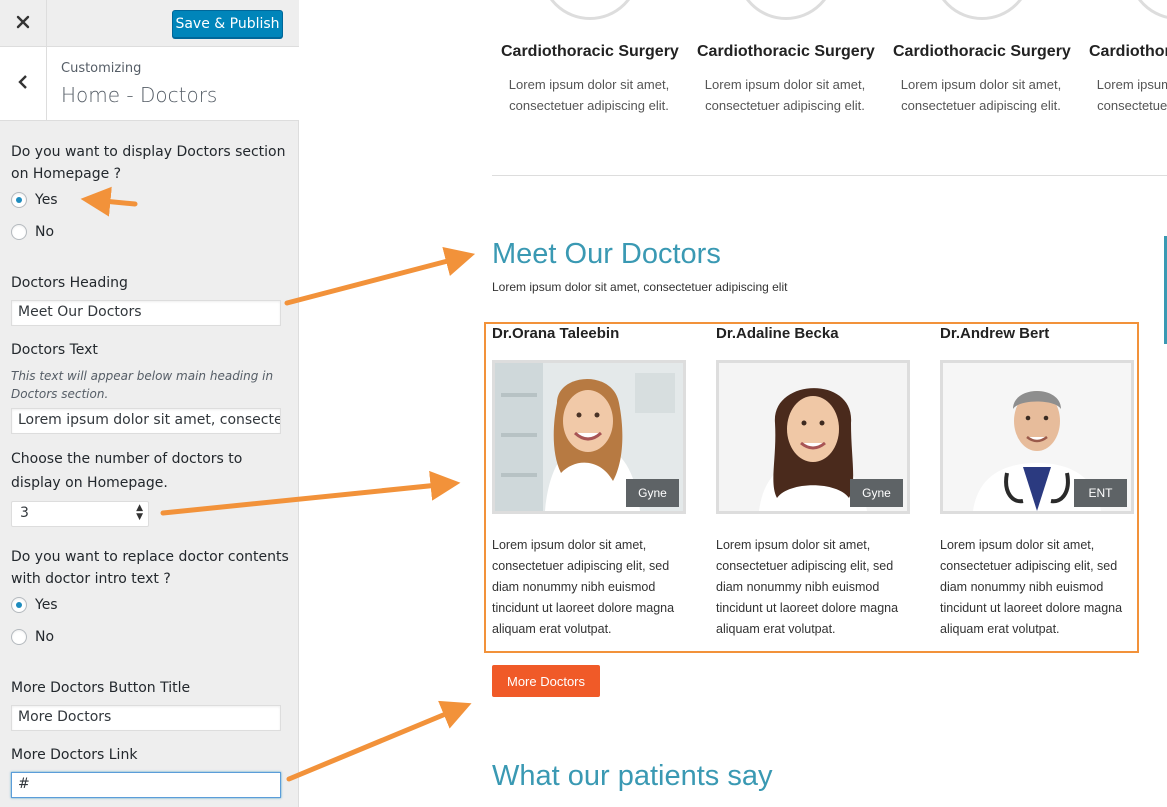 The image size is (1167, 807). I want to click on customizing-label: Customizing, so click(101, 68).